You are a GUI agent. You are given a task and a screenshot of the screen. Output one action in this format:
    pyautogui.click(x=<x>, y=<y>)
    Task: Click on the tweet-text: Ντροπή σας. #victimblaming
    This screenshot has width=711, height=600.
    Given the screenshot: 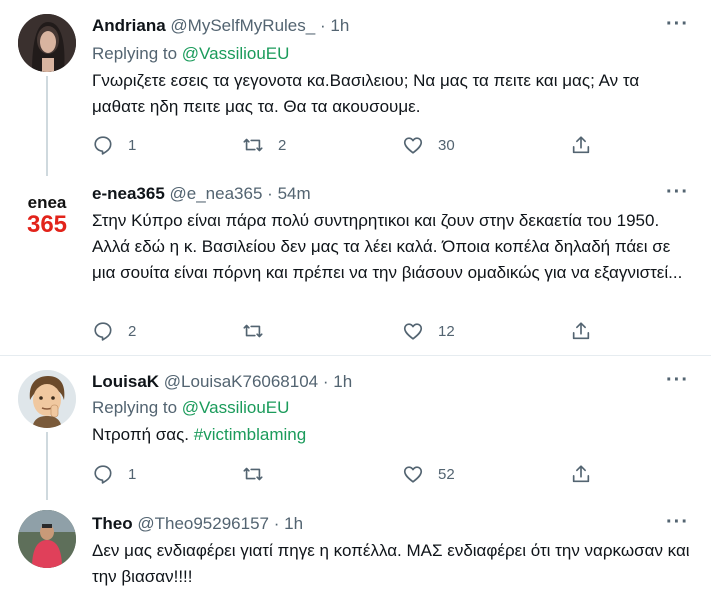 What is the action you would take?
    pyautogui.click(x=392, y=435)
    